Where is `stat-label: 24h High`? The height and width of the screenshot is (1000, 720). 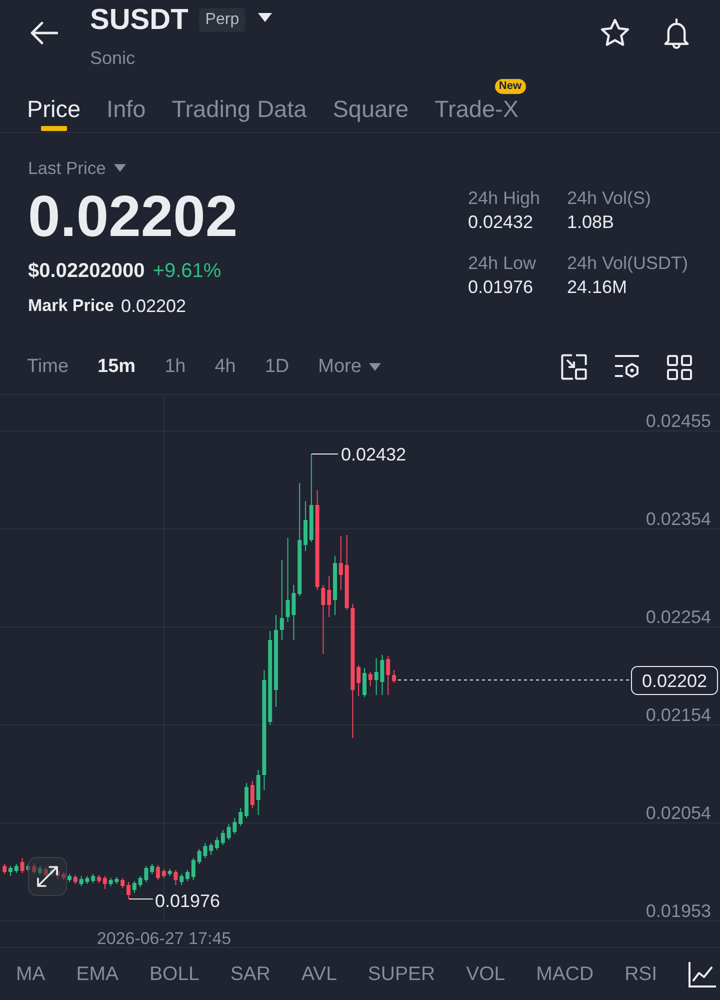 stat-label: 24h High is located at coordinates (504, 198).